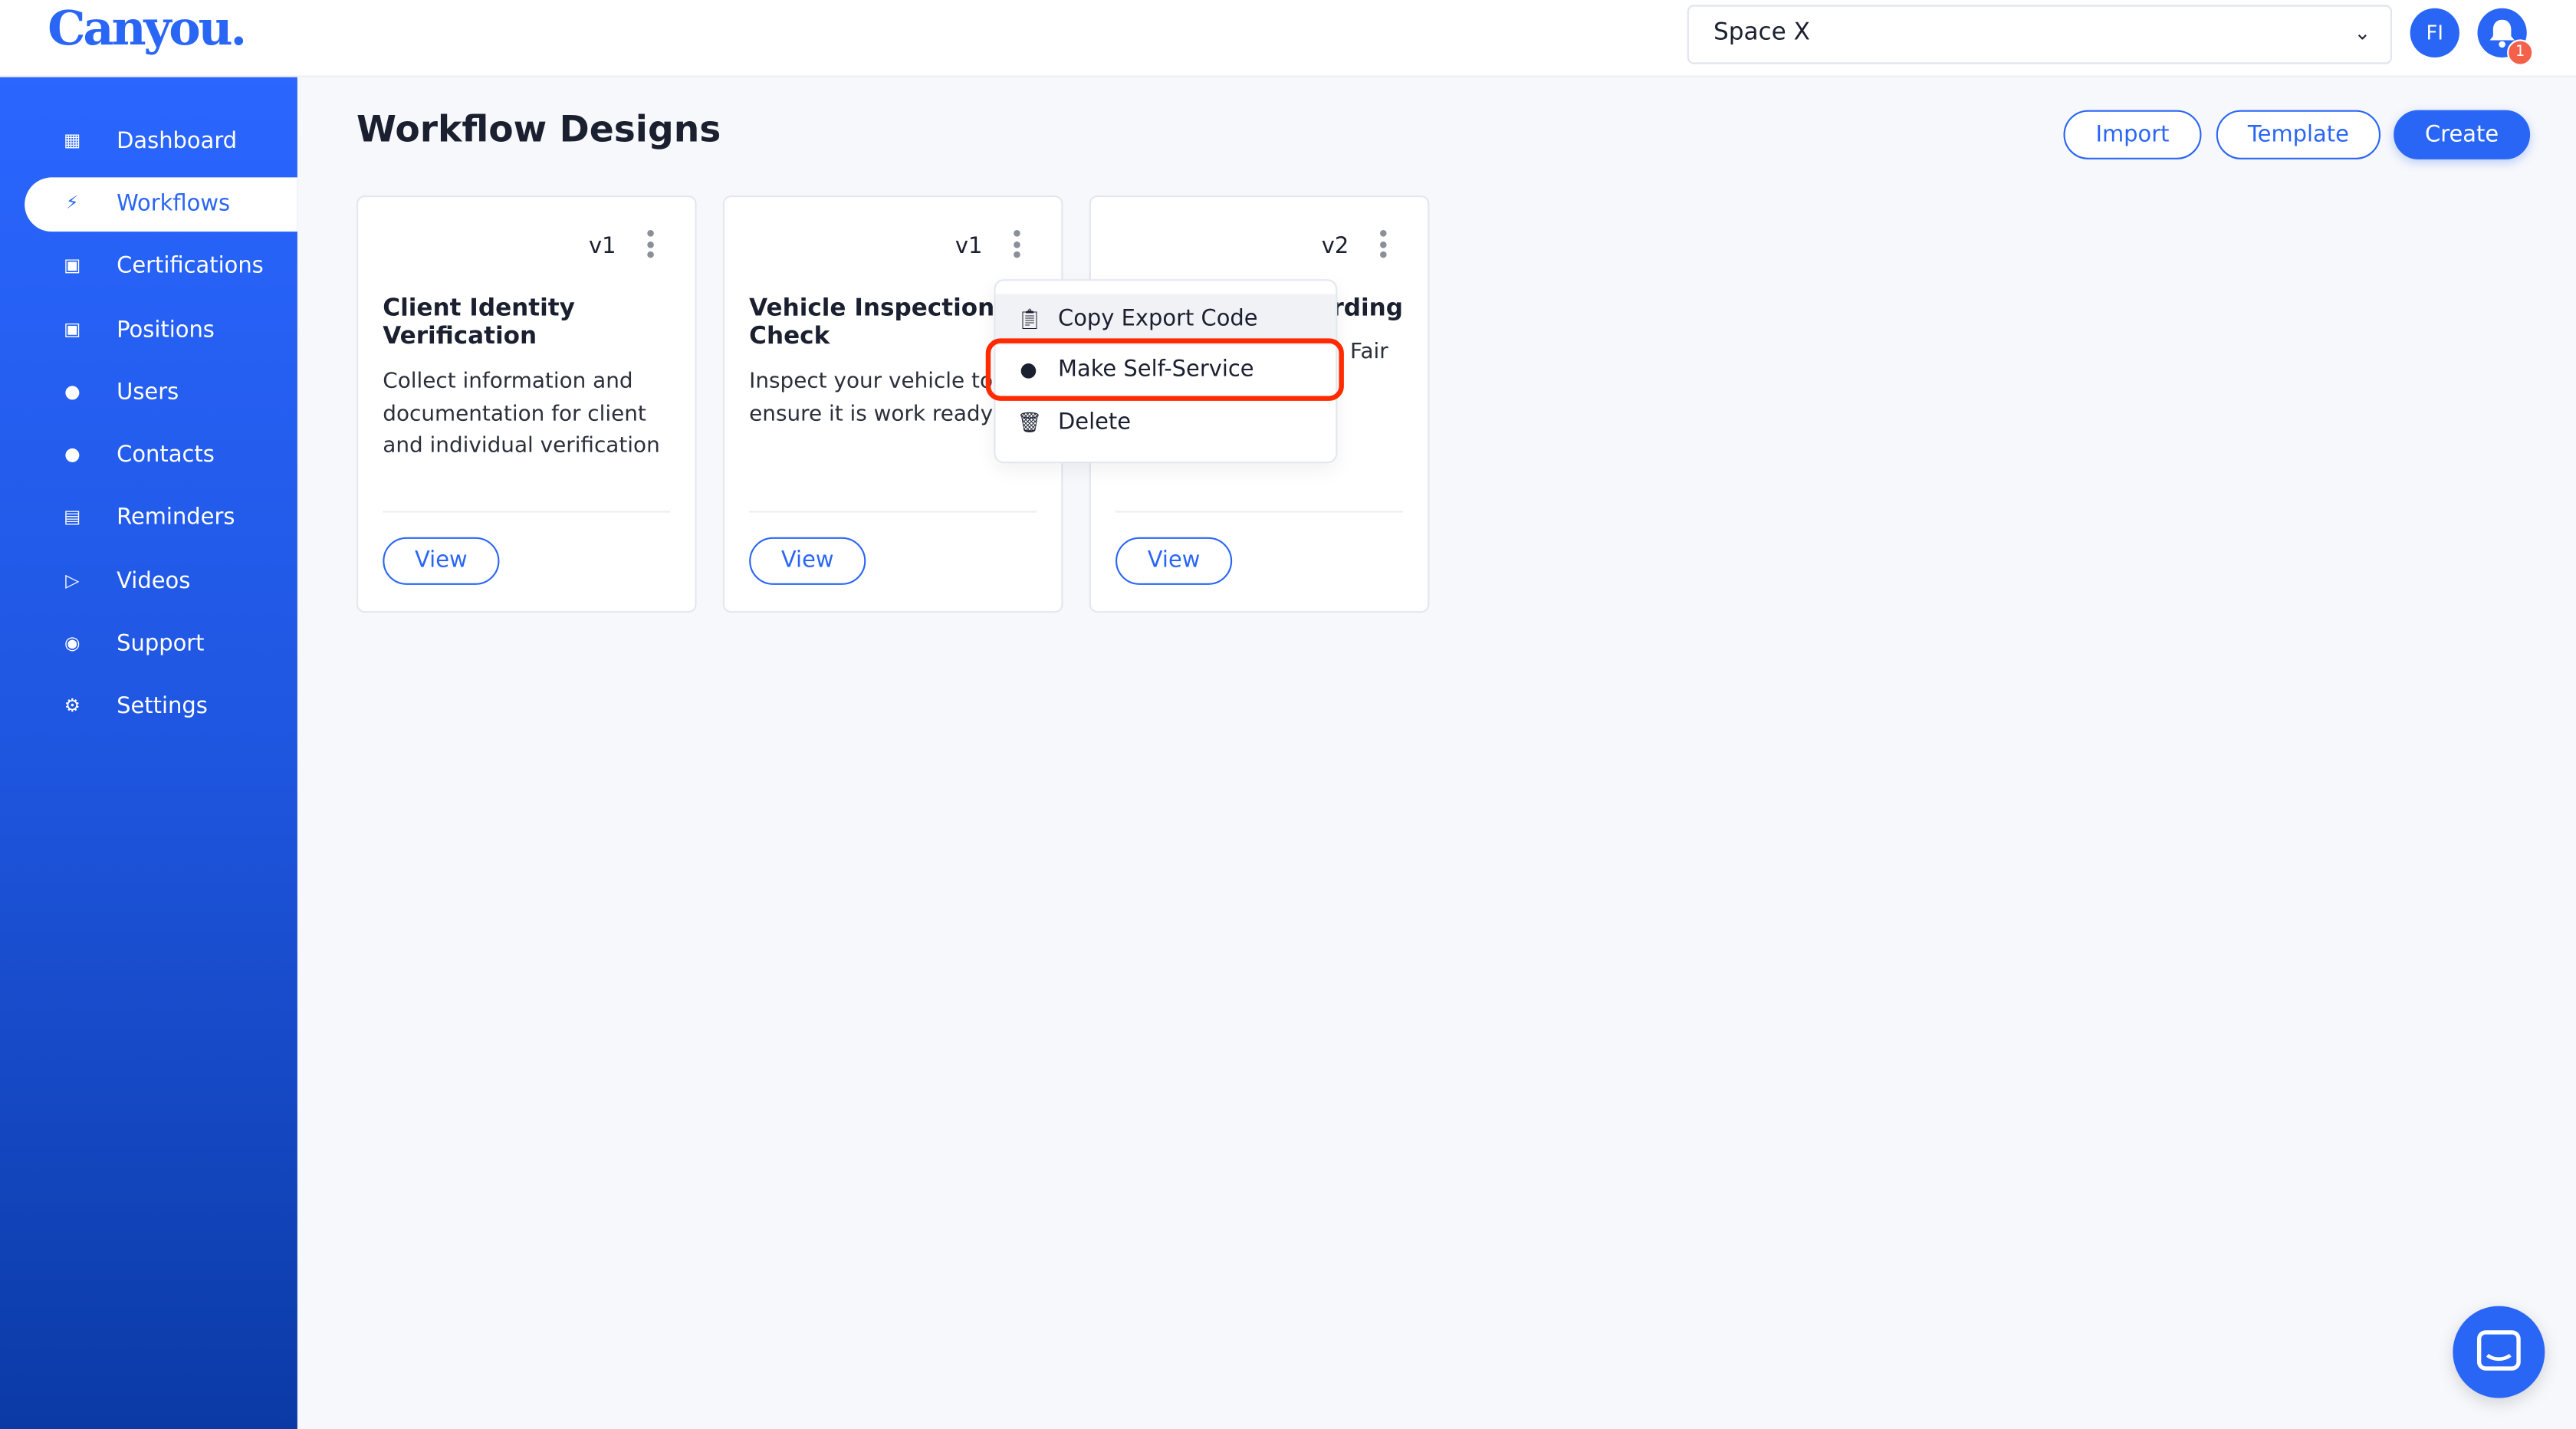 This screenshot has width=2576, height=1429. Describe the element at coordinates (1368, 352) in the screenshot. I see `card-description: Fair` at that location.